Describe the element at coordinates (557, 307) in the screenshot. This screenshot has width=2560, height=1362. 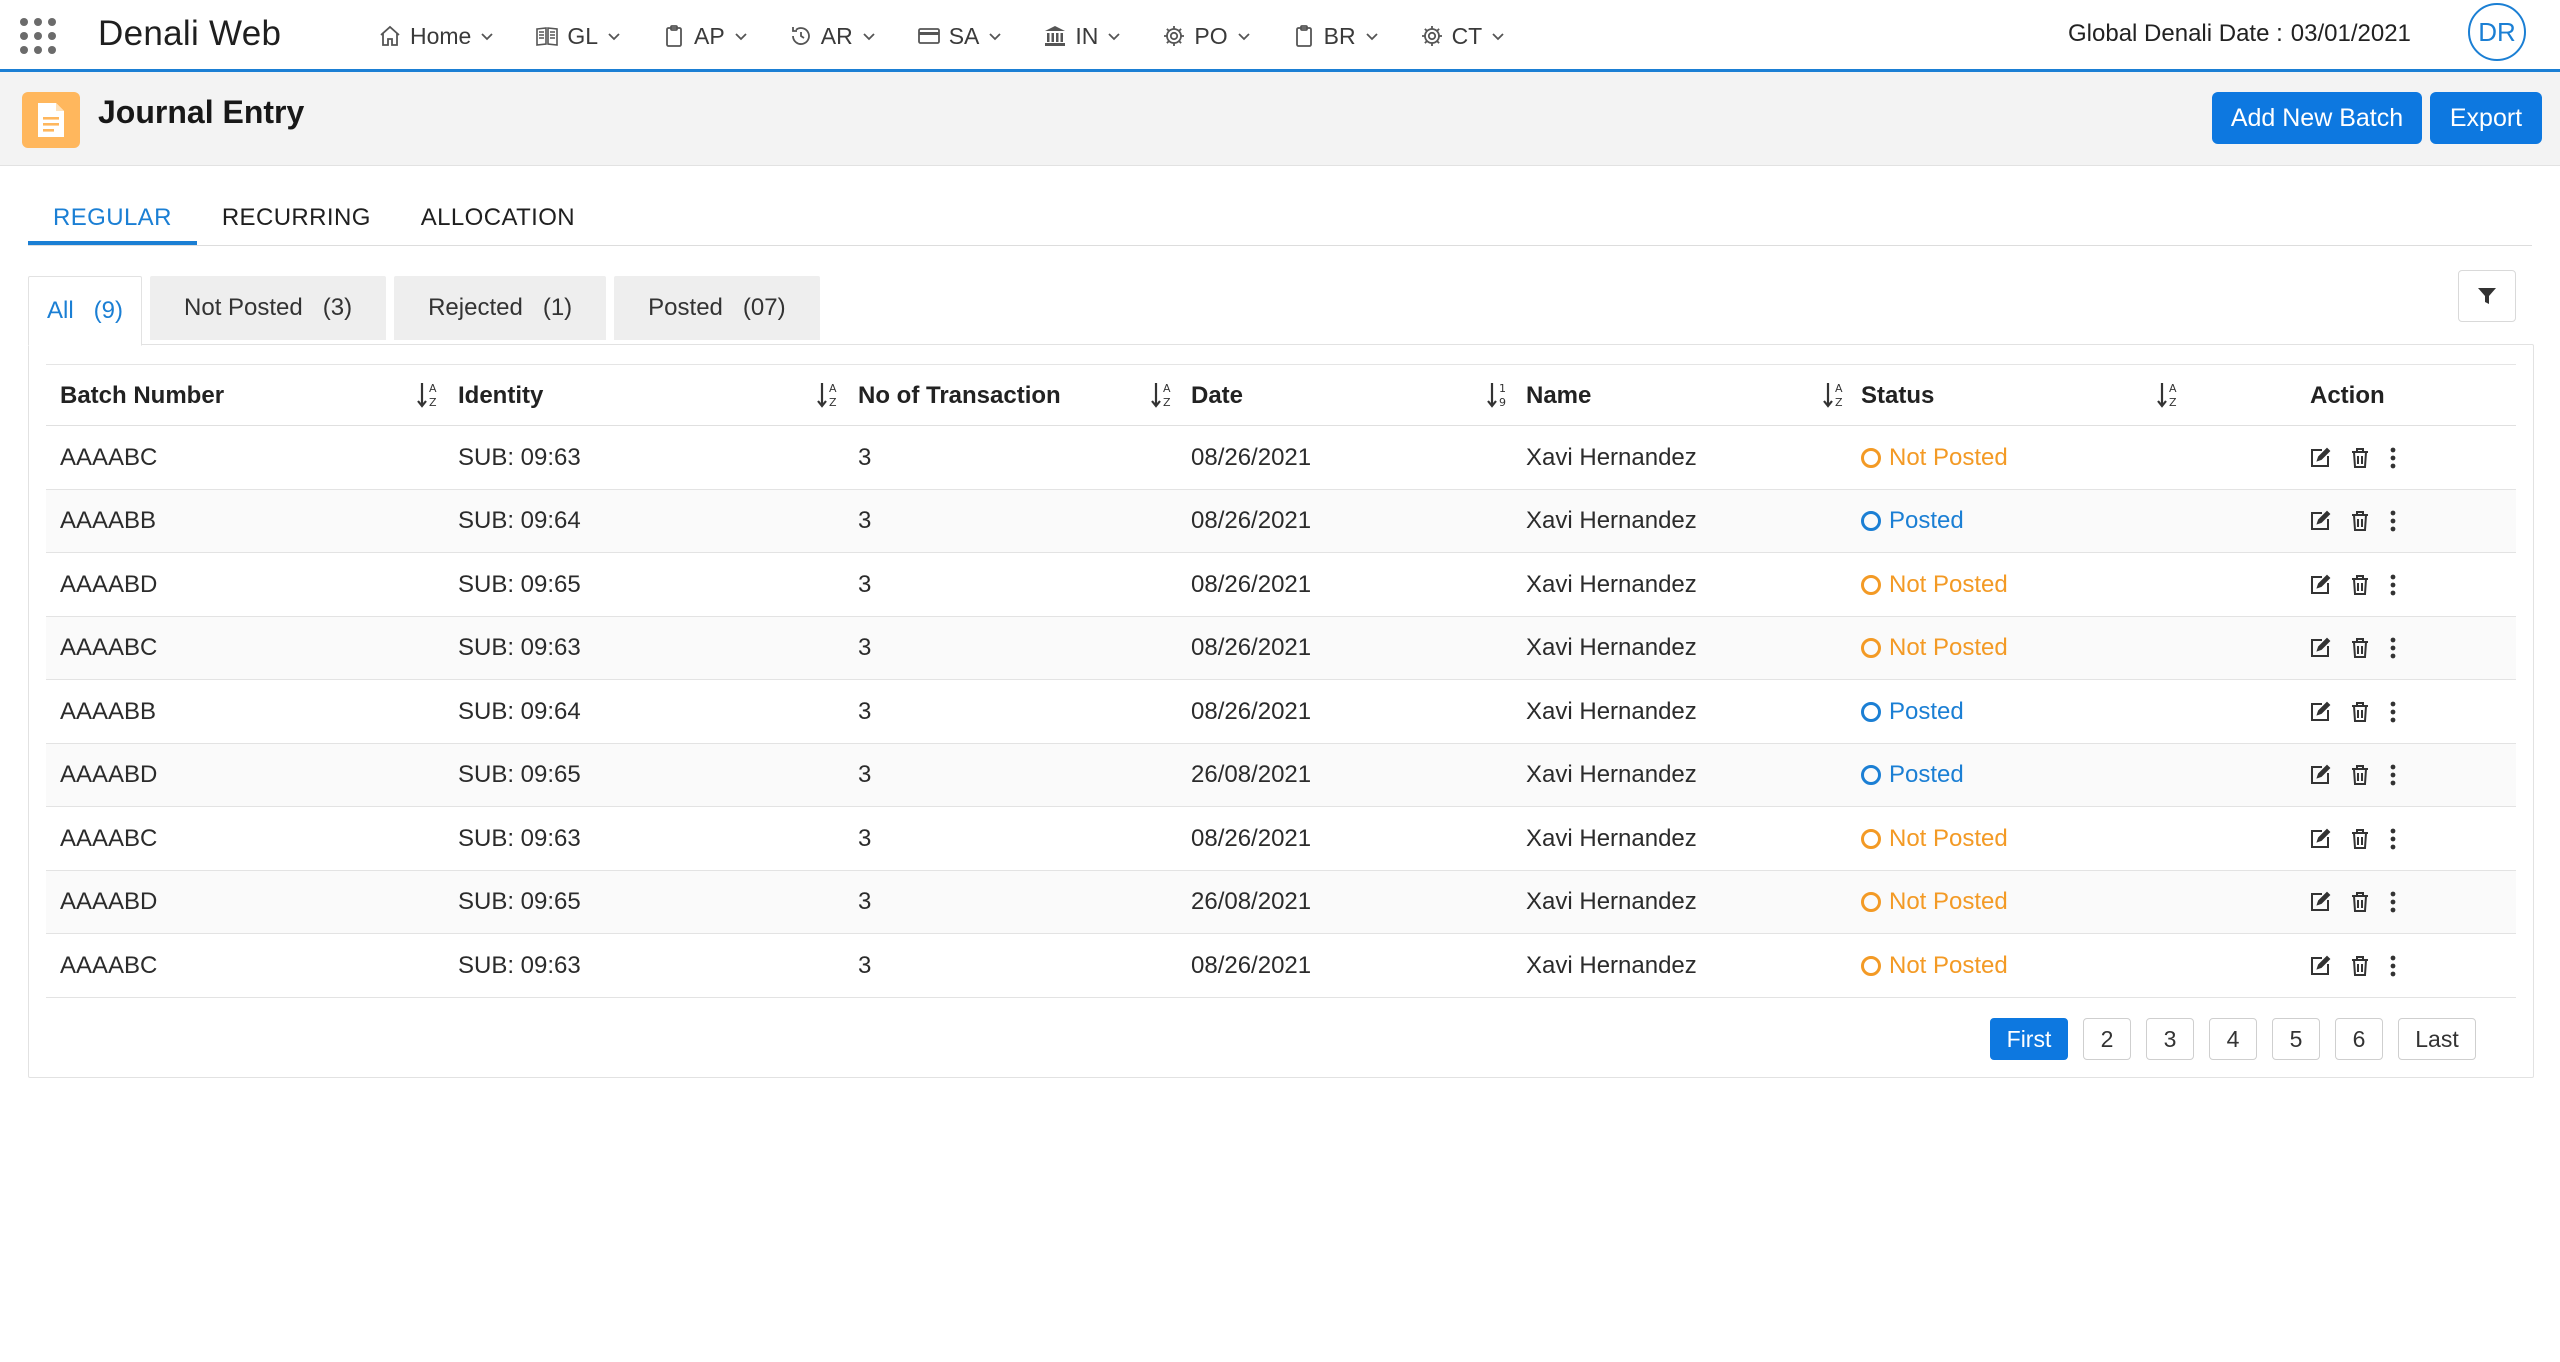
I see `tab-count: (1)` at that location.